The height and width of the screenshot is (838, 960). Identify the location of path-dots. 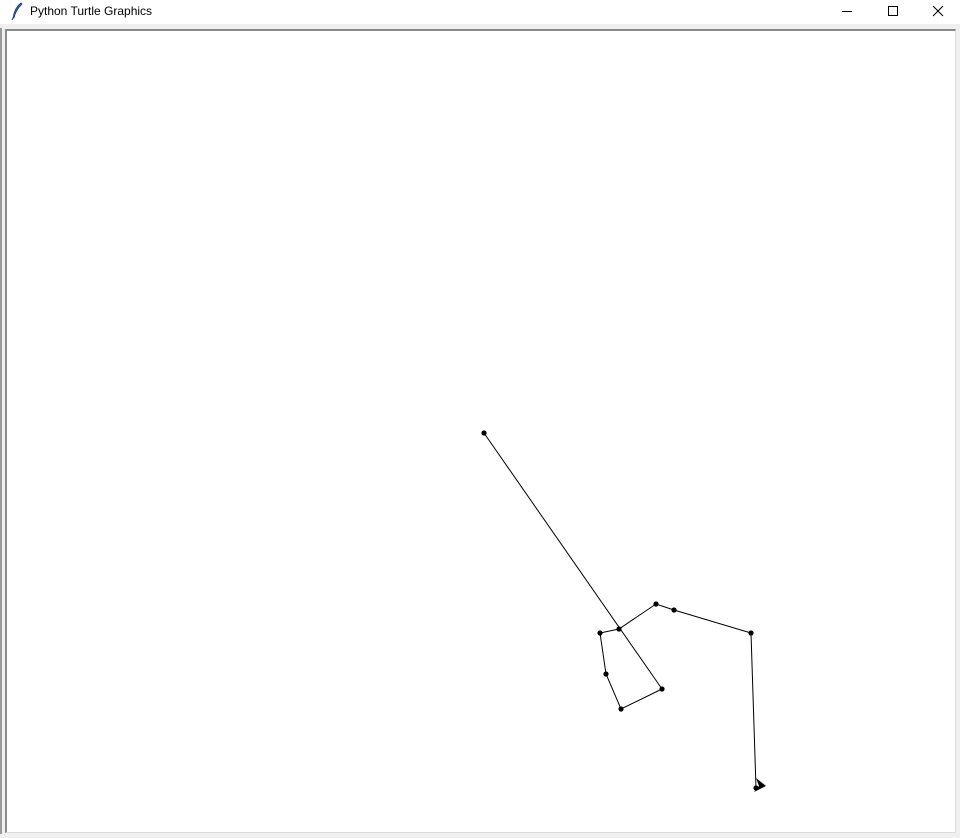
(620, 610).